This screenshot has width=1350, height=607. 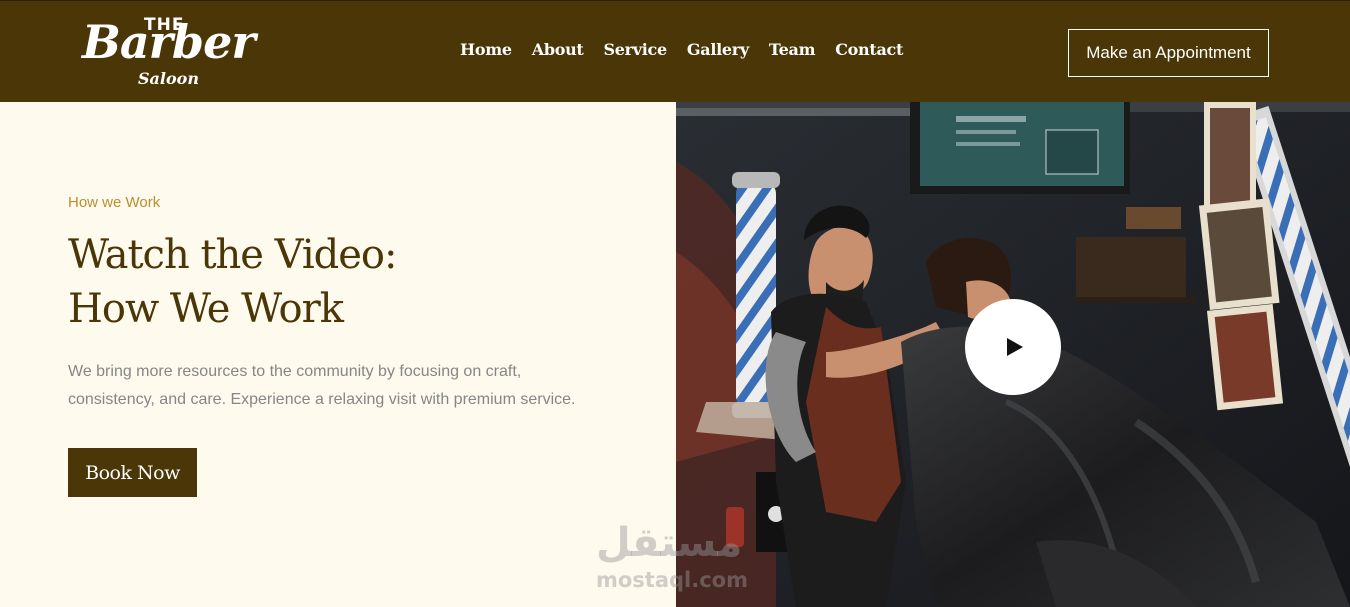 I want to click on watermark-latin: mostaql.com, so click(x=672, y=580).